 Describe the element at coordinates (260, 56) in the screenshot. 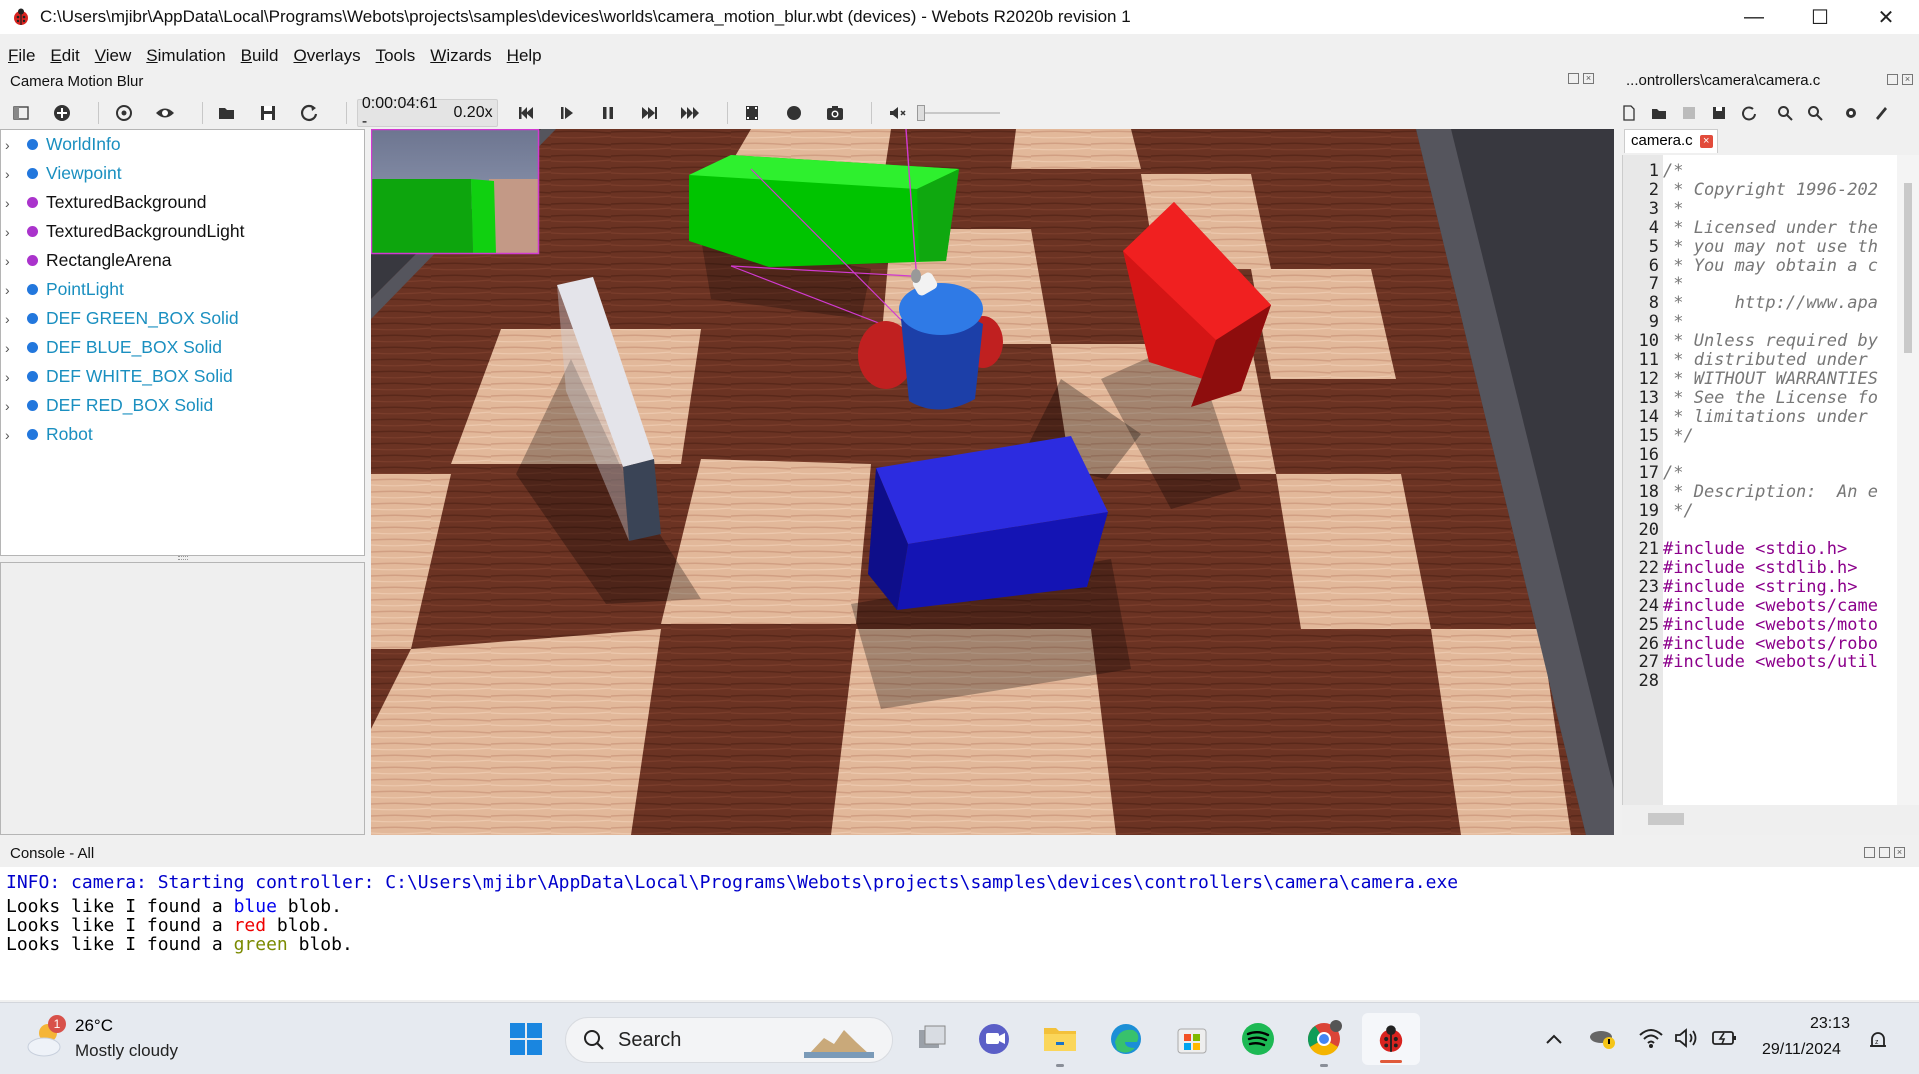

I see `menu-build: Build` at that location.